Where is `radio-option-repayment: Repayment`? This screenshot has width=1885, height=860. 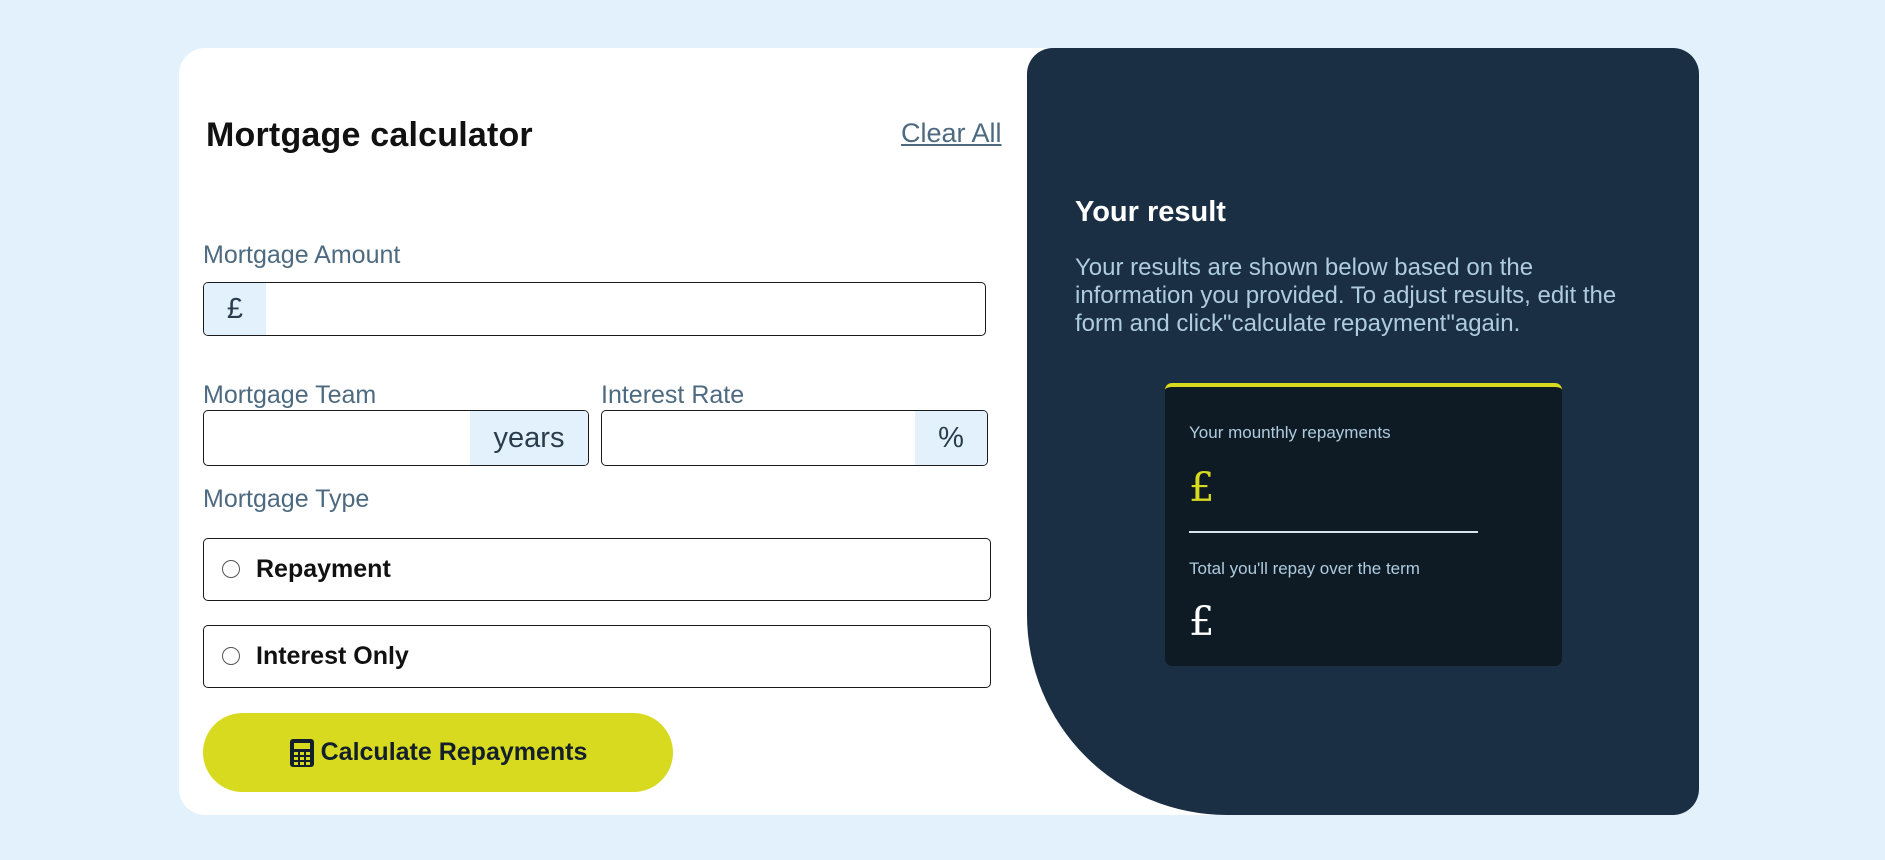 radio-option-repayment: Repayment is located at coordinates (597, 569).